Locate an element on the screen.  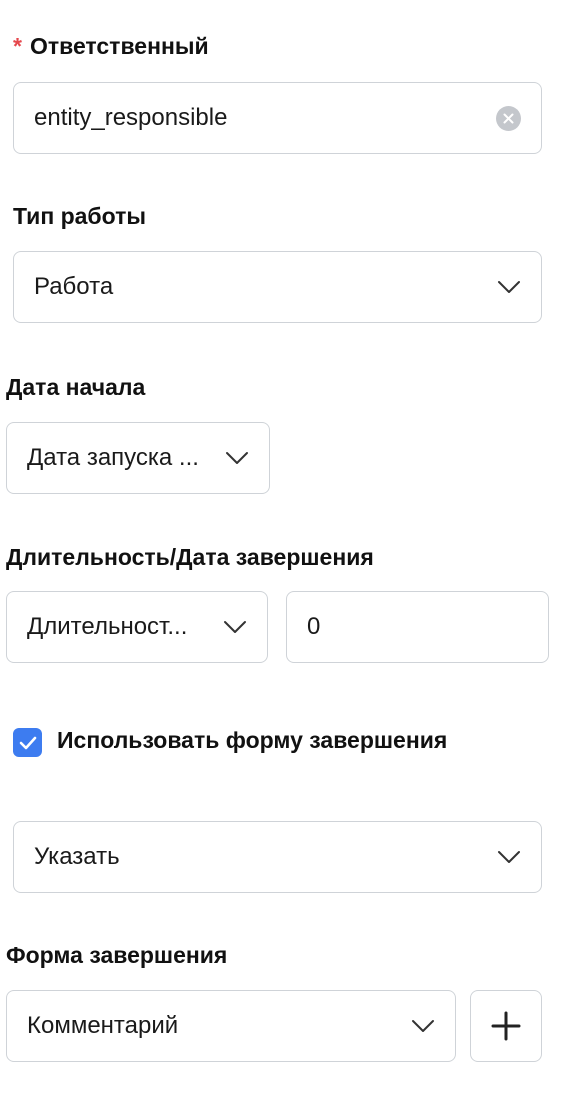
add-completion-form-button is located at coordinates (506, 1026).